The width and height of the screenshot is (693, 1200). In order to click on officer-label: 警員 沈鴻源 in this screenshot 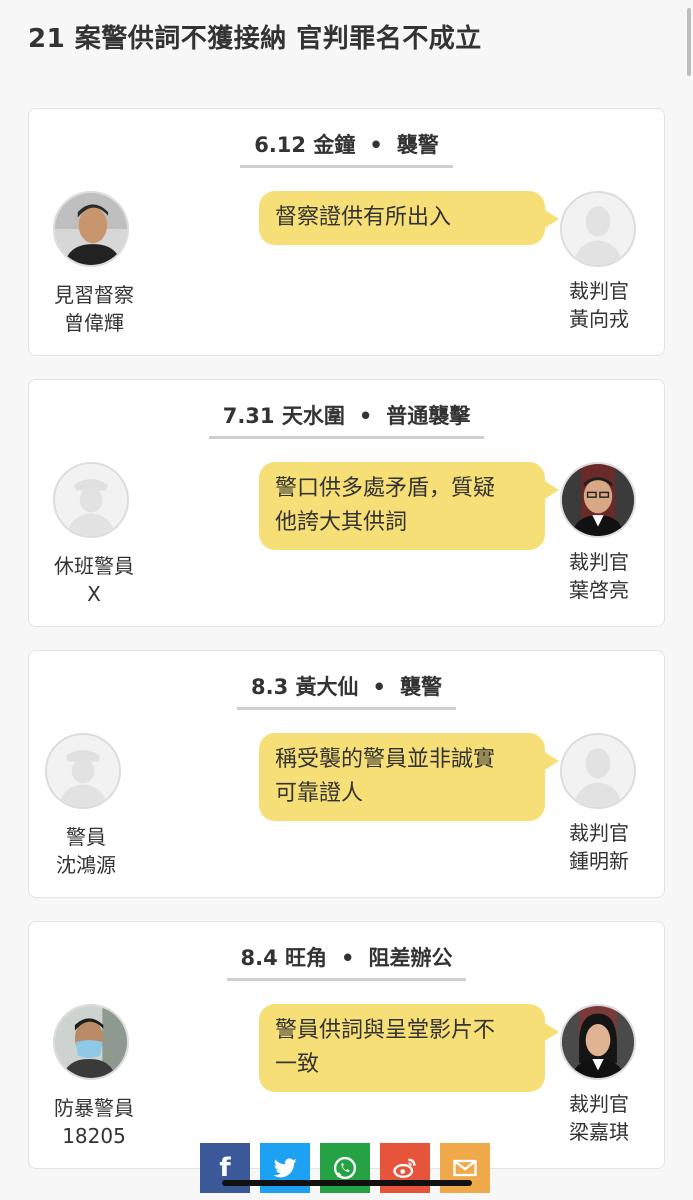, I will do `click(86, 851)`.